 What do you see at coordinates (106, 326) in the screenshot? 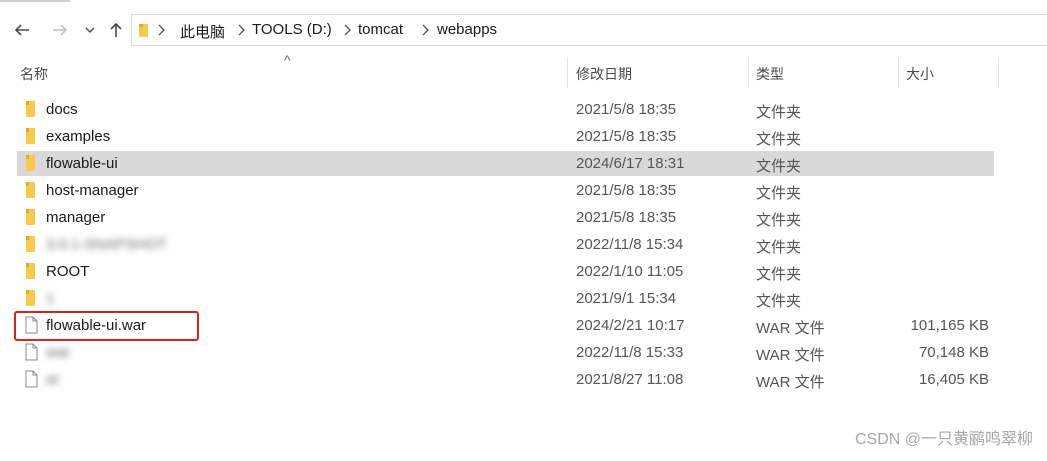
I see `highlight-box` at bounding box center [106, 326].